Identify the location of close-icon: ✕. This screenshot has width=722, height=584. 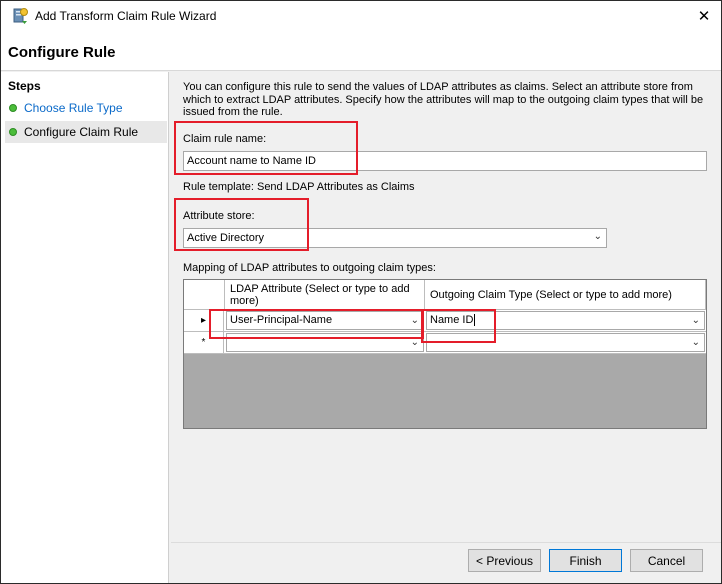
(704, 16).